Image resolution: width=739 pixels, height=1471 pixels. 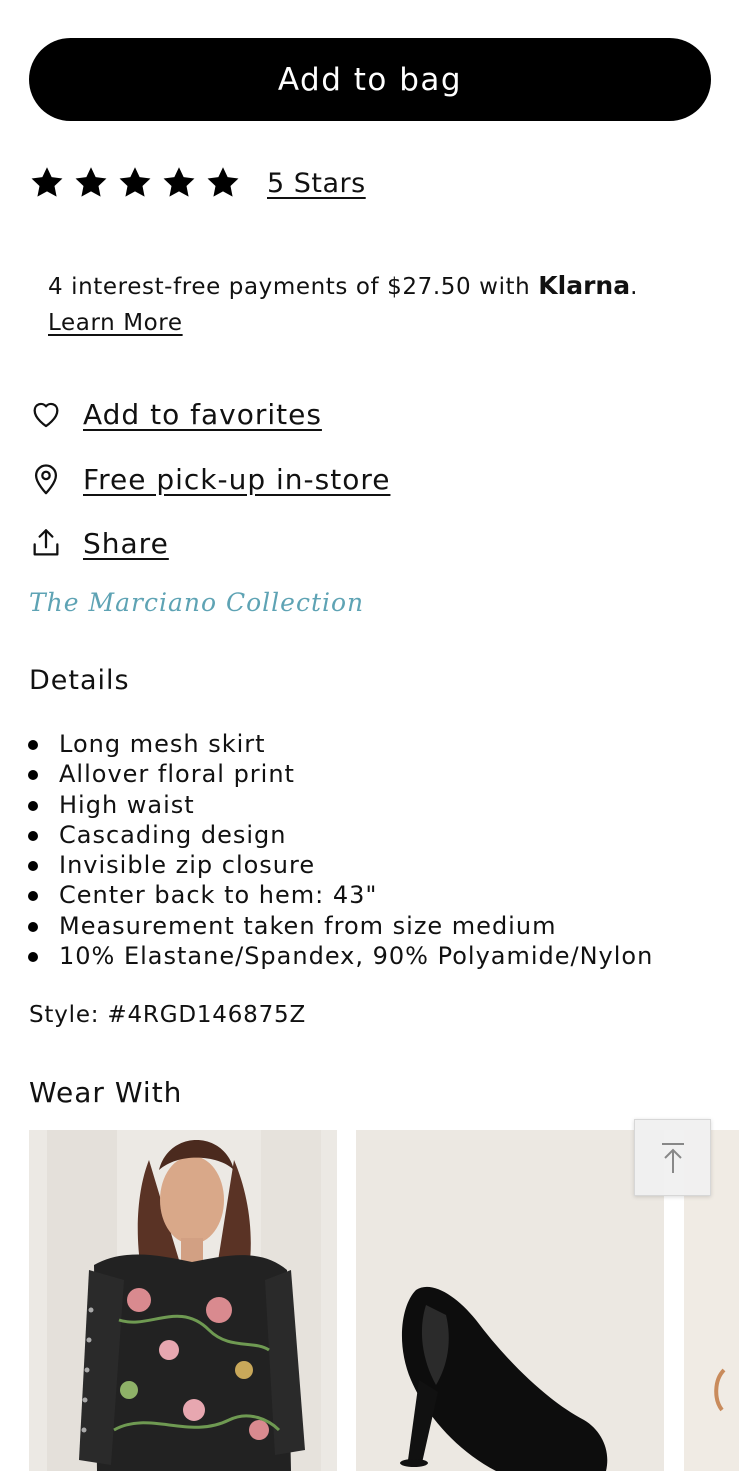 I want to click on collection-link: The Marciano Collection, so click(x=196, y=602).